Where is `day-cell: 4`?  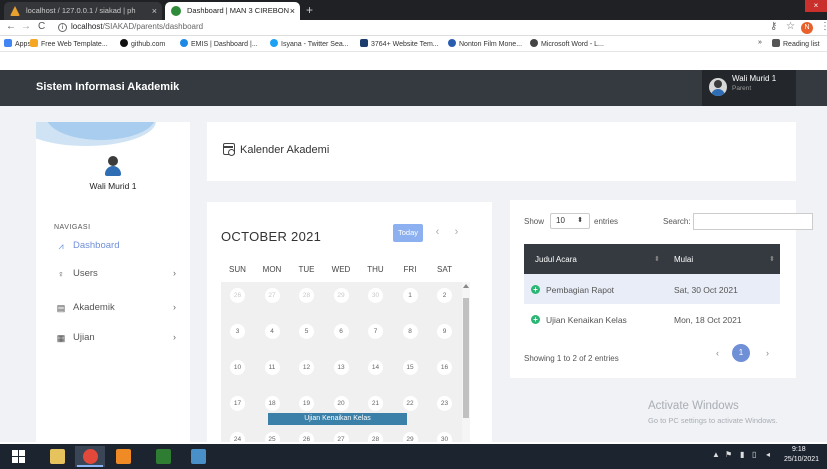
day-cell: 4 is located at coordinates (272, 335).